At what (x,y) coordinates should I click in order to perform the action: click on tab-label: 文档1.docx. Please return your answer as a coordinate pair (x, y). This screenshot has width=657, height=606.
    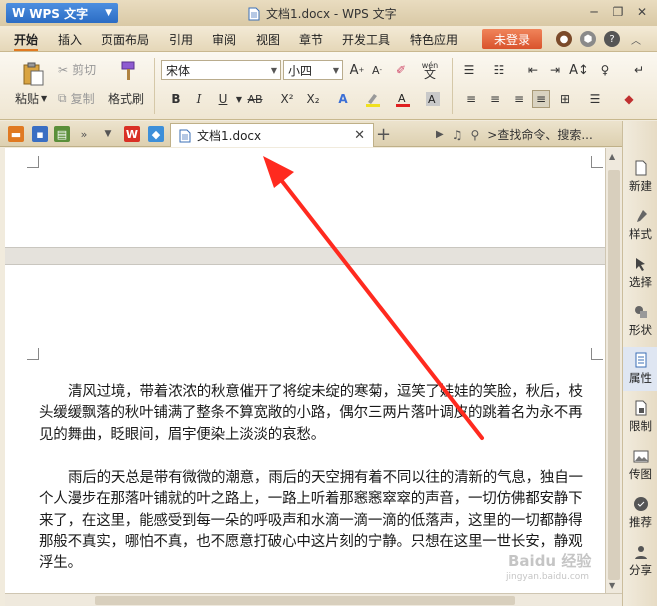
    Looking at the image, I should click on (229, 136).